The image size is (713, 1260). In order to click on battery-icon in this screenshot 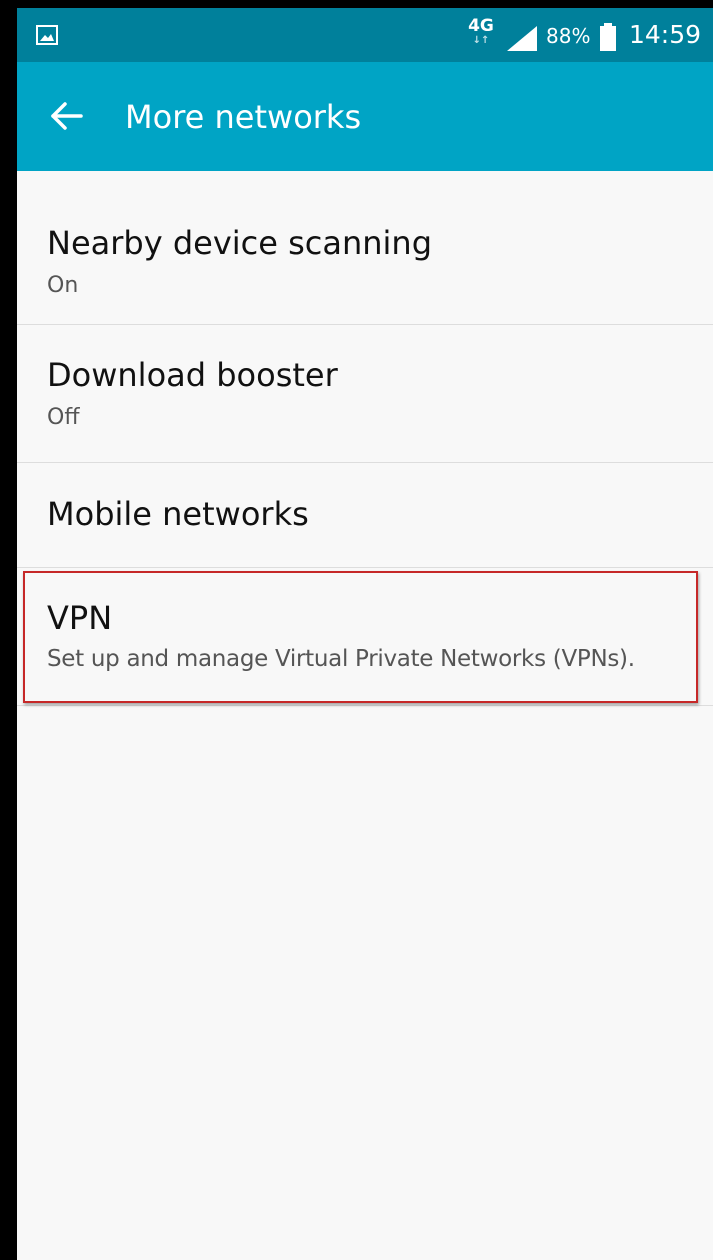, I will do `click(608, 37)`.